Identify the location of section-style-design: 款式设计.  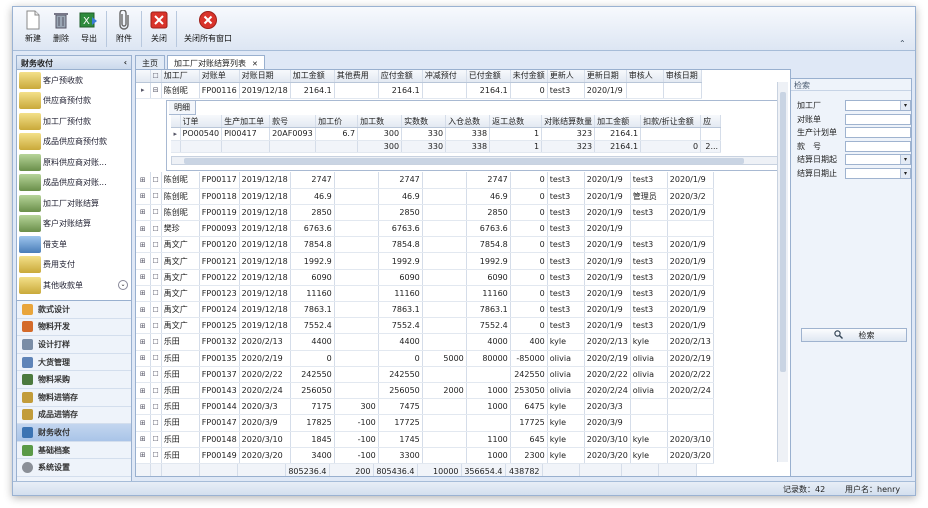
(74, 310).